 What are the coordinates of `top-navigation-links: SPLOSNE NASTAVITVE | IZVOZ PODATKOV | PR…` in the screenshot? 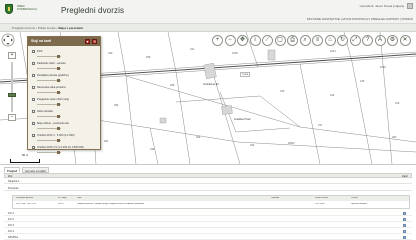 It's located at (360, 19).